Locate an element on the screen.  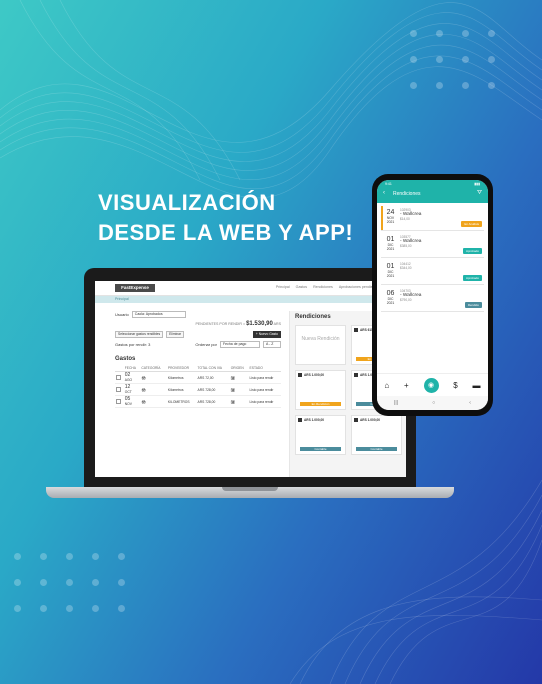
wallet-label: Usuario is located at coordinates (122, 314).